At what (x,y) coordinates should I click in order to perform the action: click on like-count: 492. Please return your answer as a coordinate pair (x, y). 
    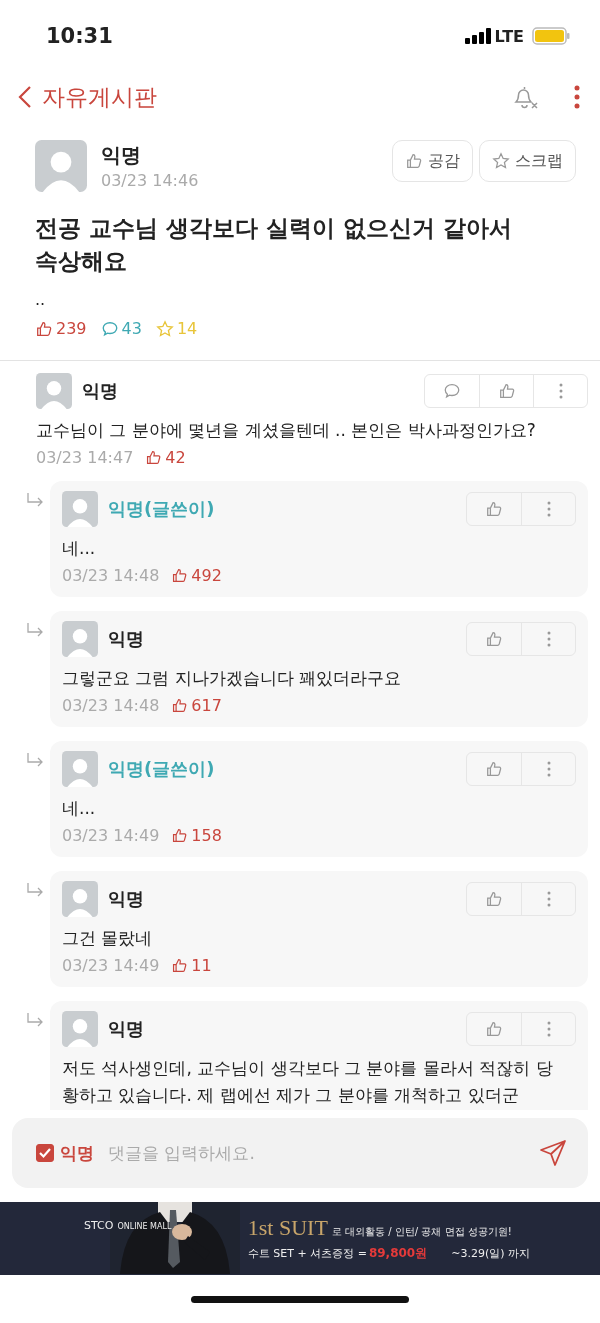
    Looking at the image, I should click on (206, 575).